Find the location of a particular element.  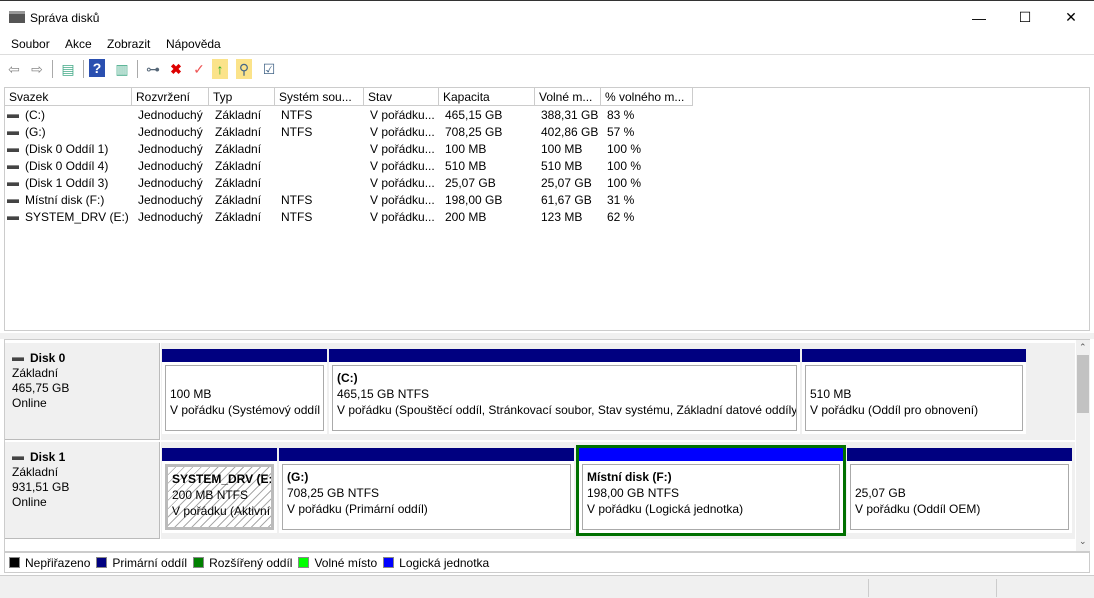

cell-text: 510 MB is located at coordinates (562, 166).